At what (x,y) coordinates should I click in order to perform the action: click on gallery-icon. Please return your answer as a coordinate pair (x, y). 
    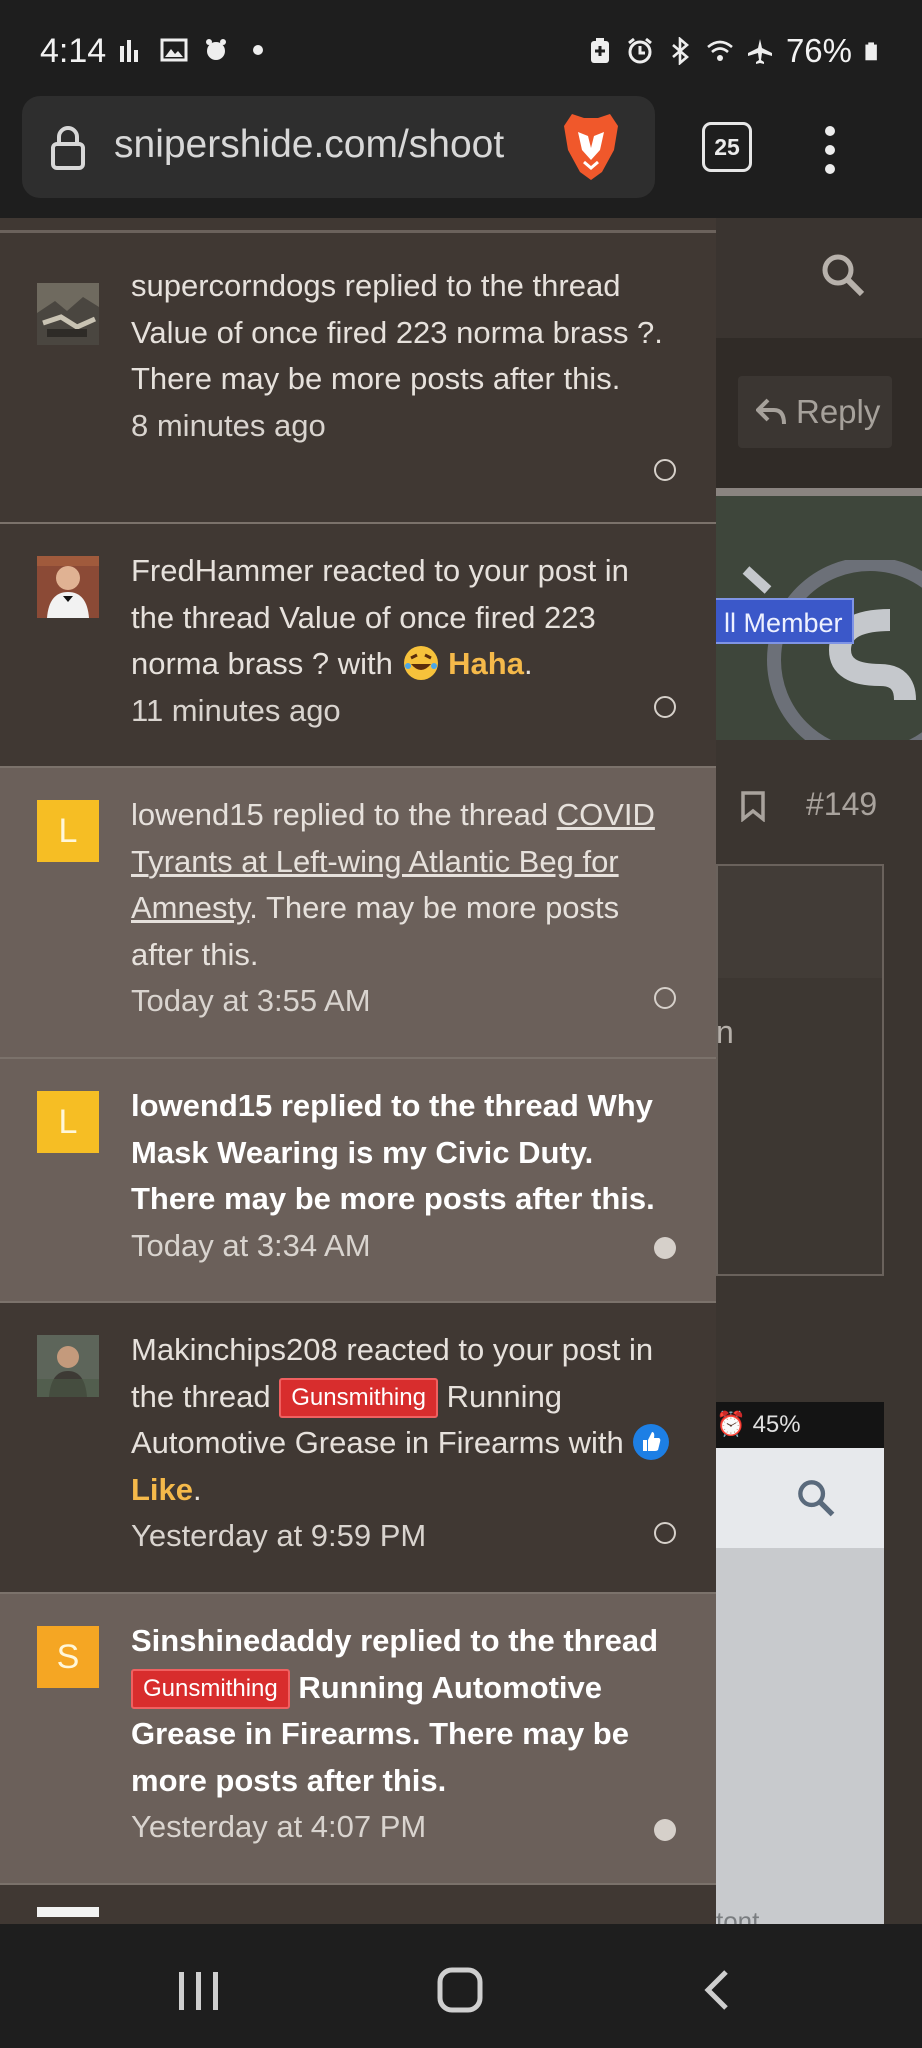
    Looking at the image, I should click on (174, 50).